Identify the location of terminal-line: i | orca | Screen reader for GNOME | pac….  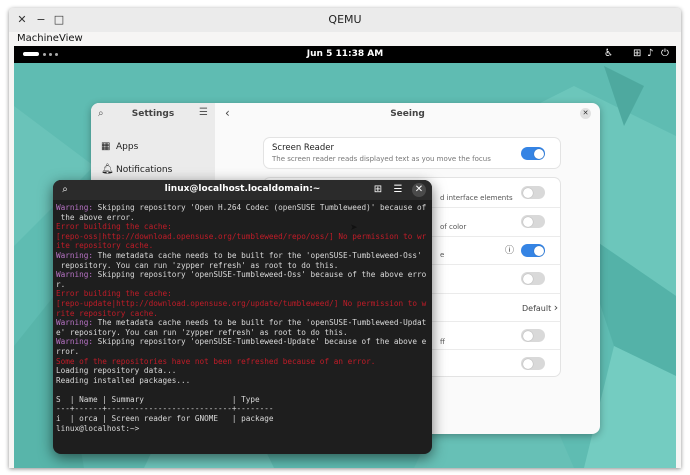
(243, 419).